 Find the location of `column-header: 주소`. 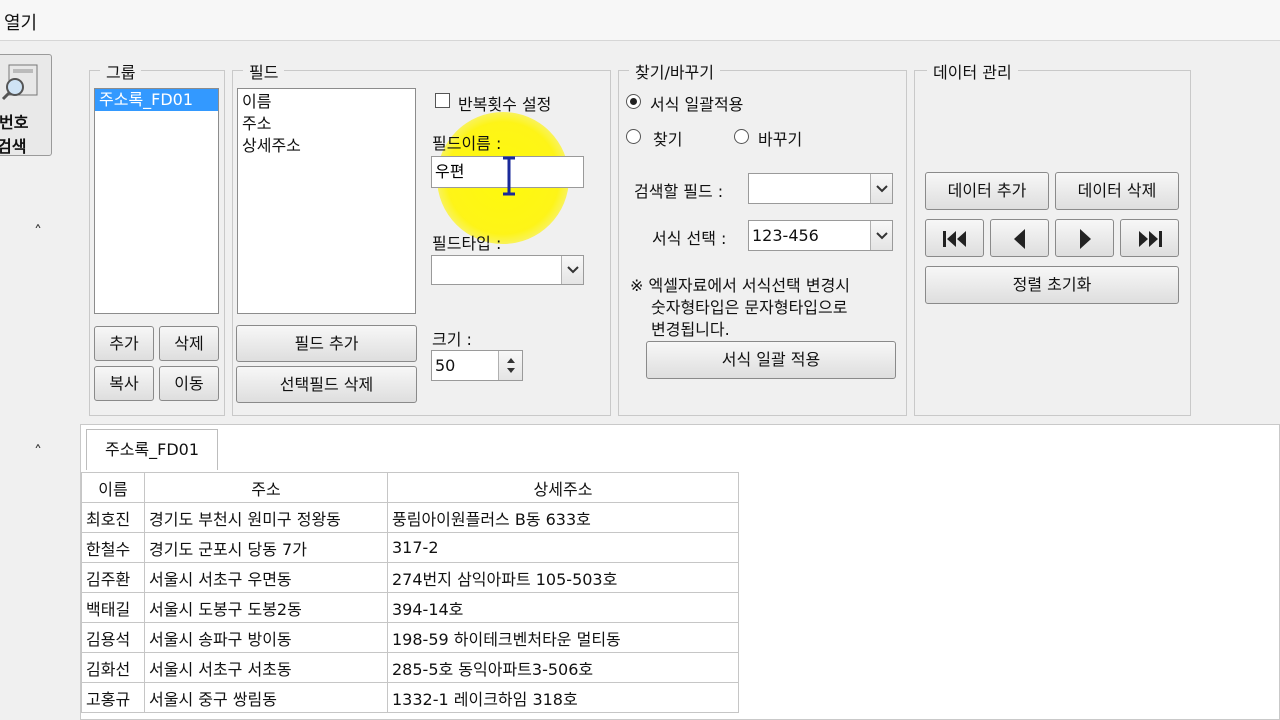

column-header: 주소 is located at coordinates (266, 487).